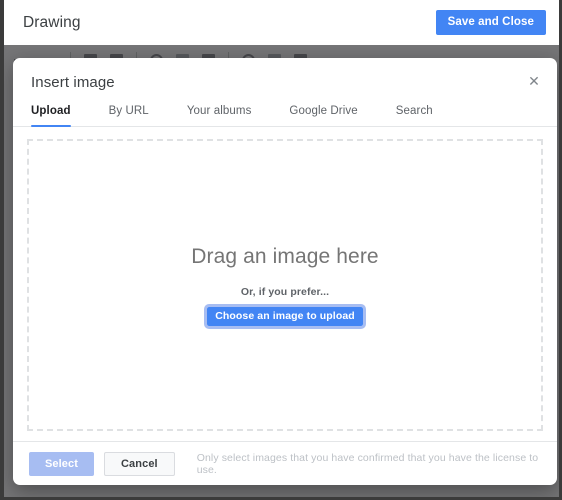  Describe the element at coordinates (52, 22) in the screenshot. I see `page-title: Drawing` at that location.